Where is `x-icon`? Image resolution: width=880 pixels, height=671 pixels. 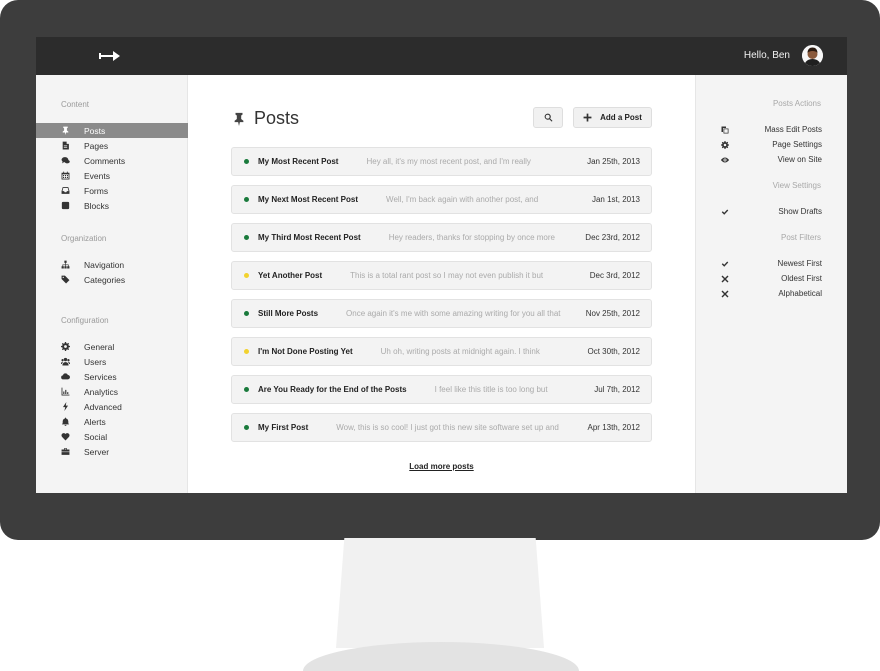 x-icon is located at coordinates (725, 279).